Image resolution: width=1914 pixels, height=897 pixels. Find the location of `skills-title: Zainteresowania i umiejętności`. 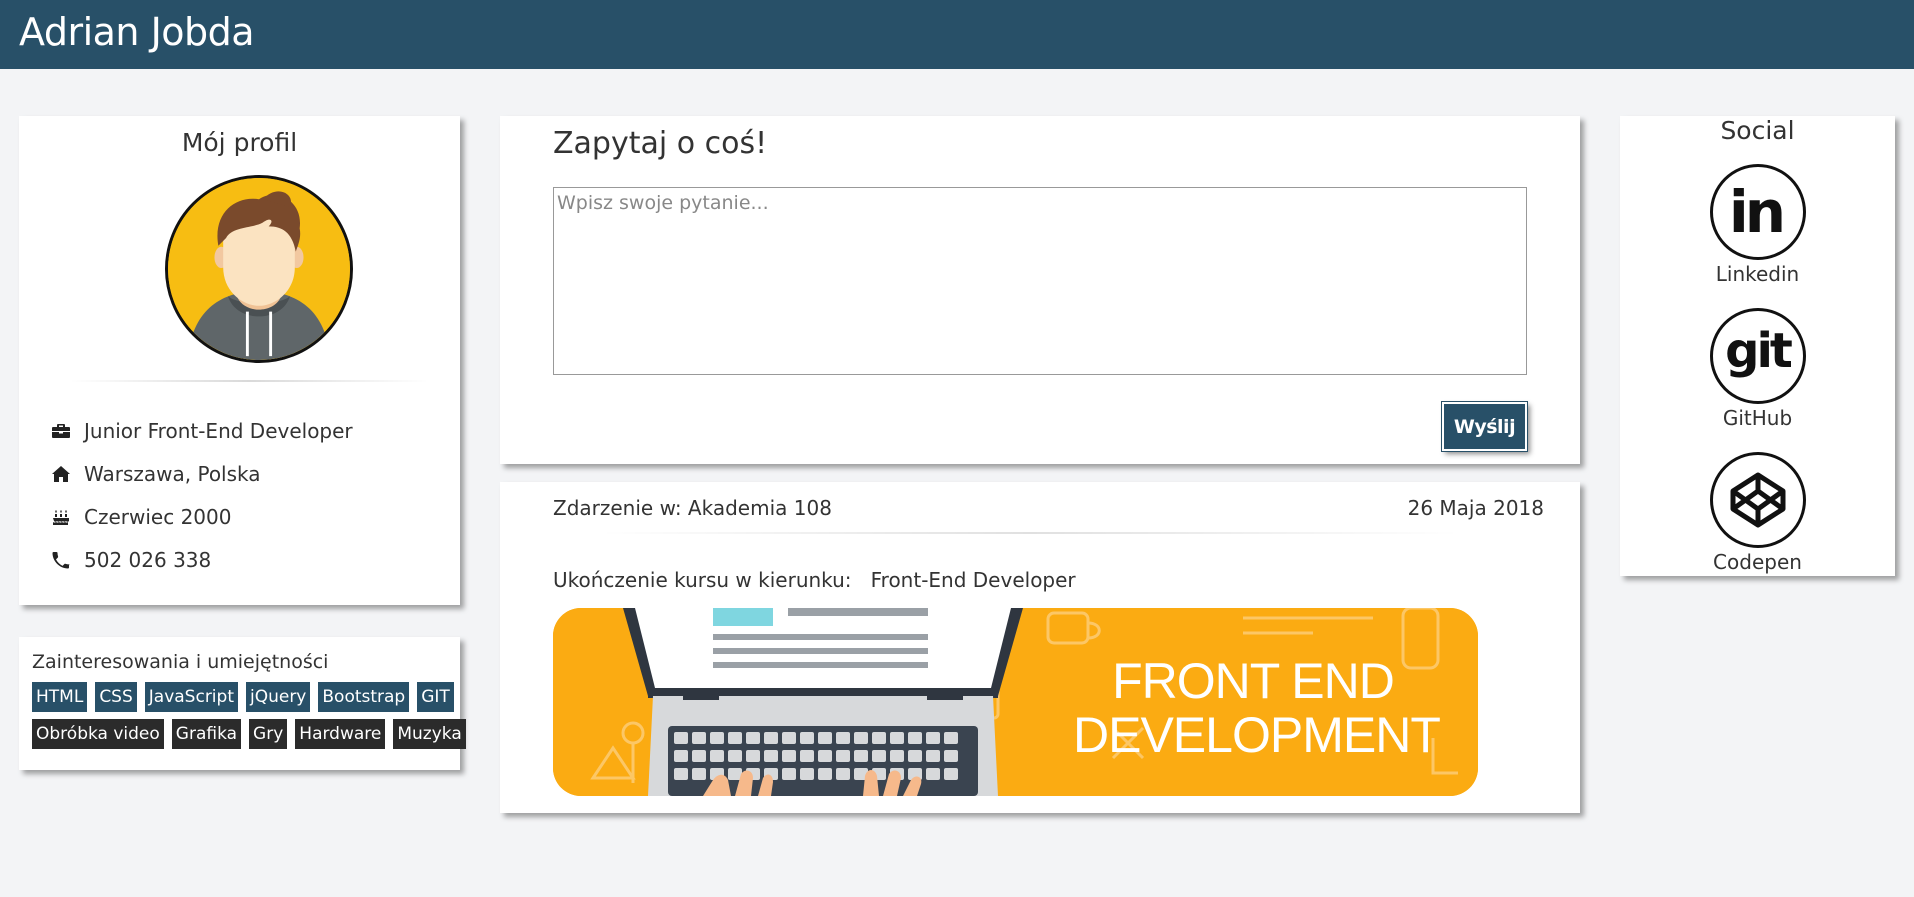

skills-title: Zainteresowania i umiejętności is located at coordinates (180, 662).